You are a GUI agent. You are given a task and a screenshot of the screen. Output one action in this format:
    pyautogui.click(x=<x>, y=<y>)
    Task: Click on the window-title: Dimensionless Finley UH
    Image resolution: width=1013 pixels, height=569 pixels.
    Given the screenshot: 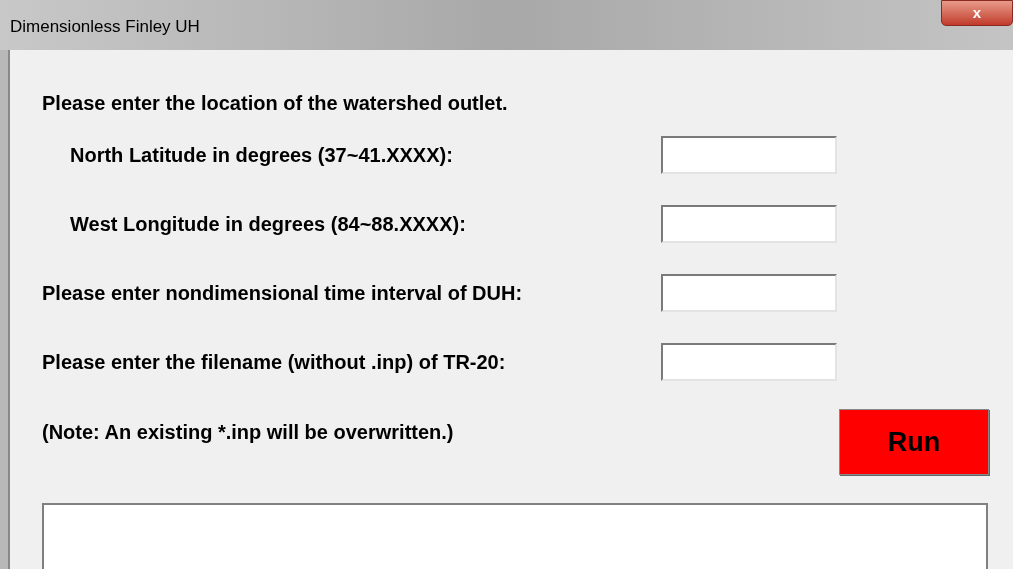 What is the action you would take?
    pyautogui.click(x=105, y=27)
    